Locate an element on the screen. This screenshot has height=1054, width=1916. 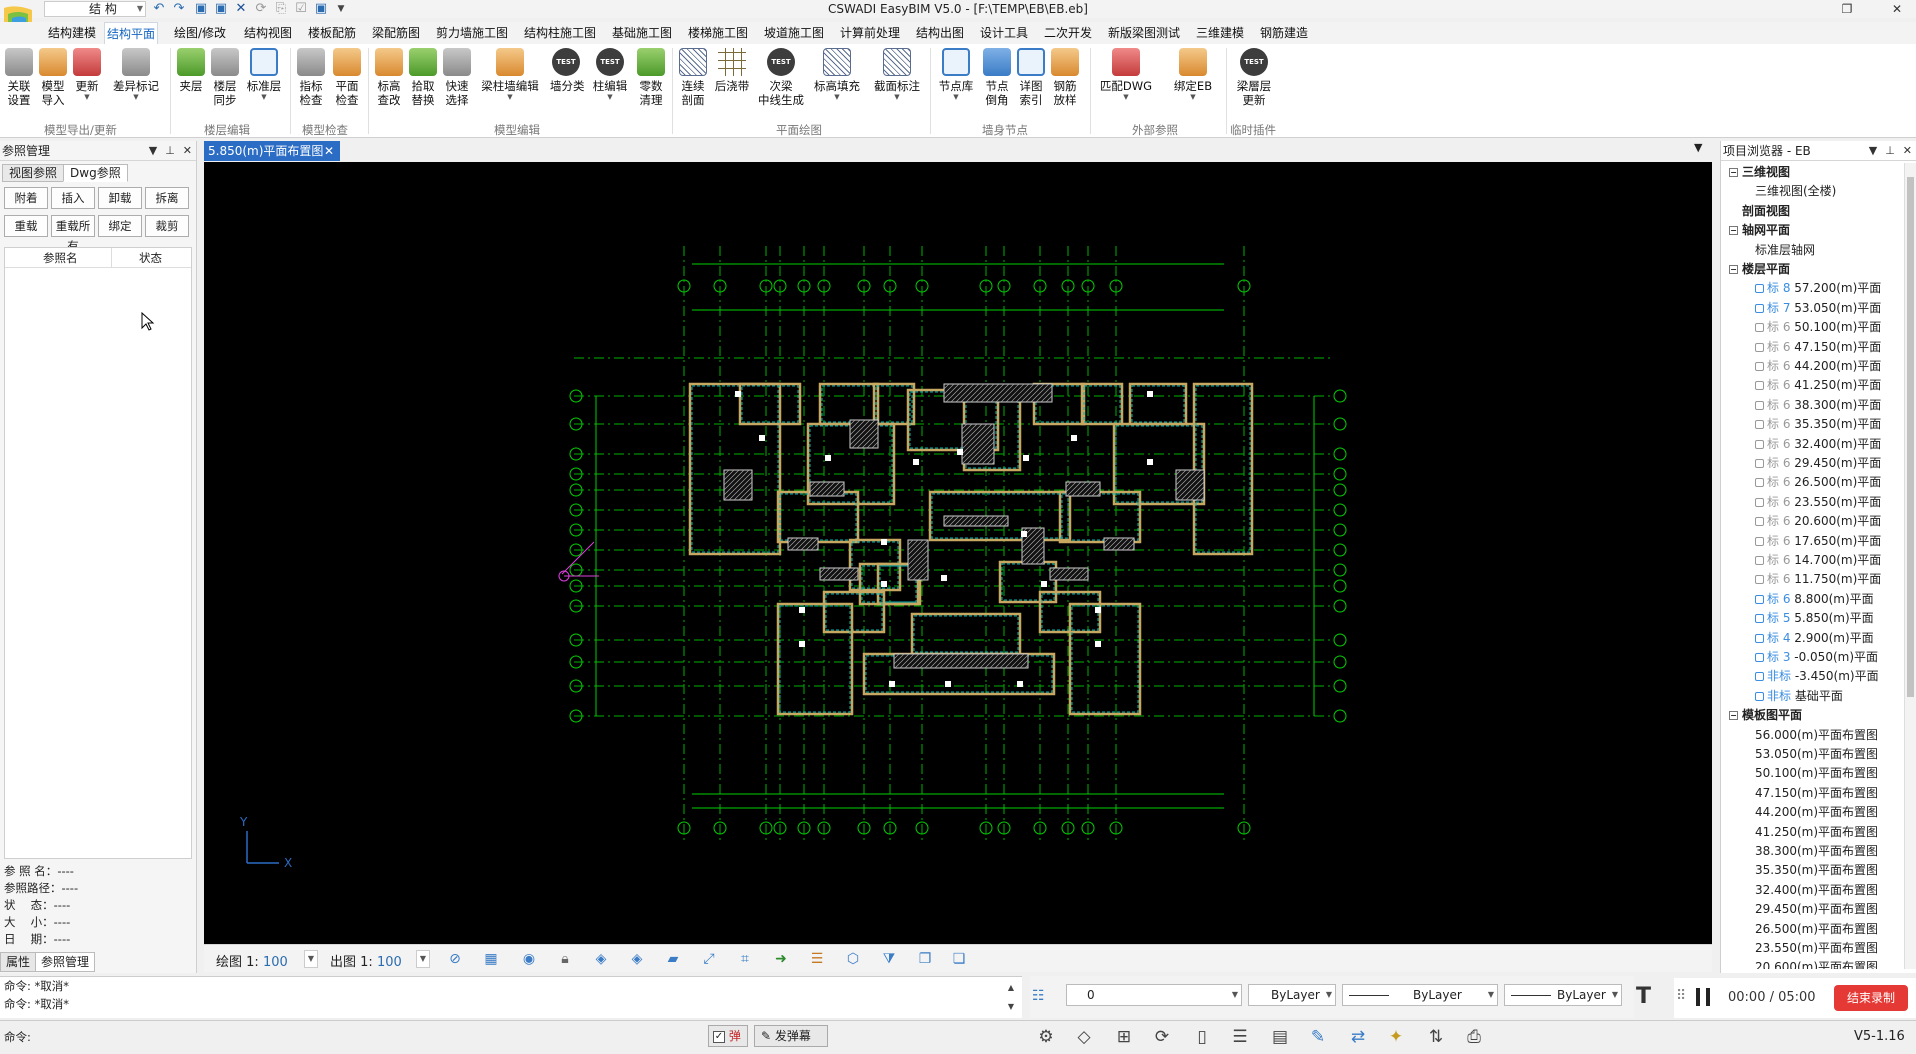
tab-beam-test: 新版梁图测试 is located at coordinates (1144, 33).